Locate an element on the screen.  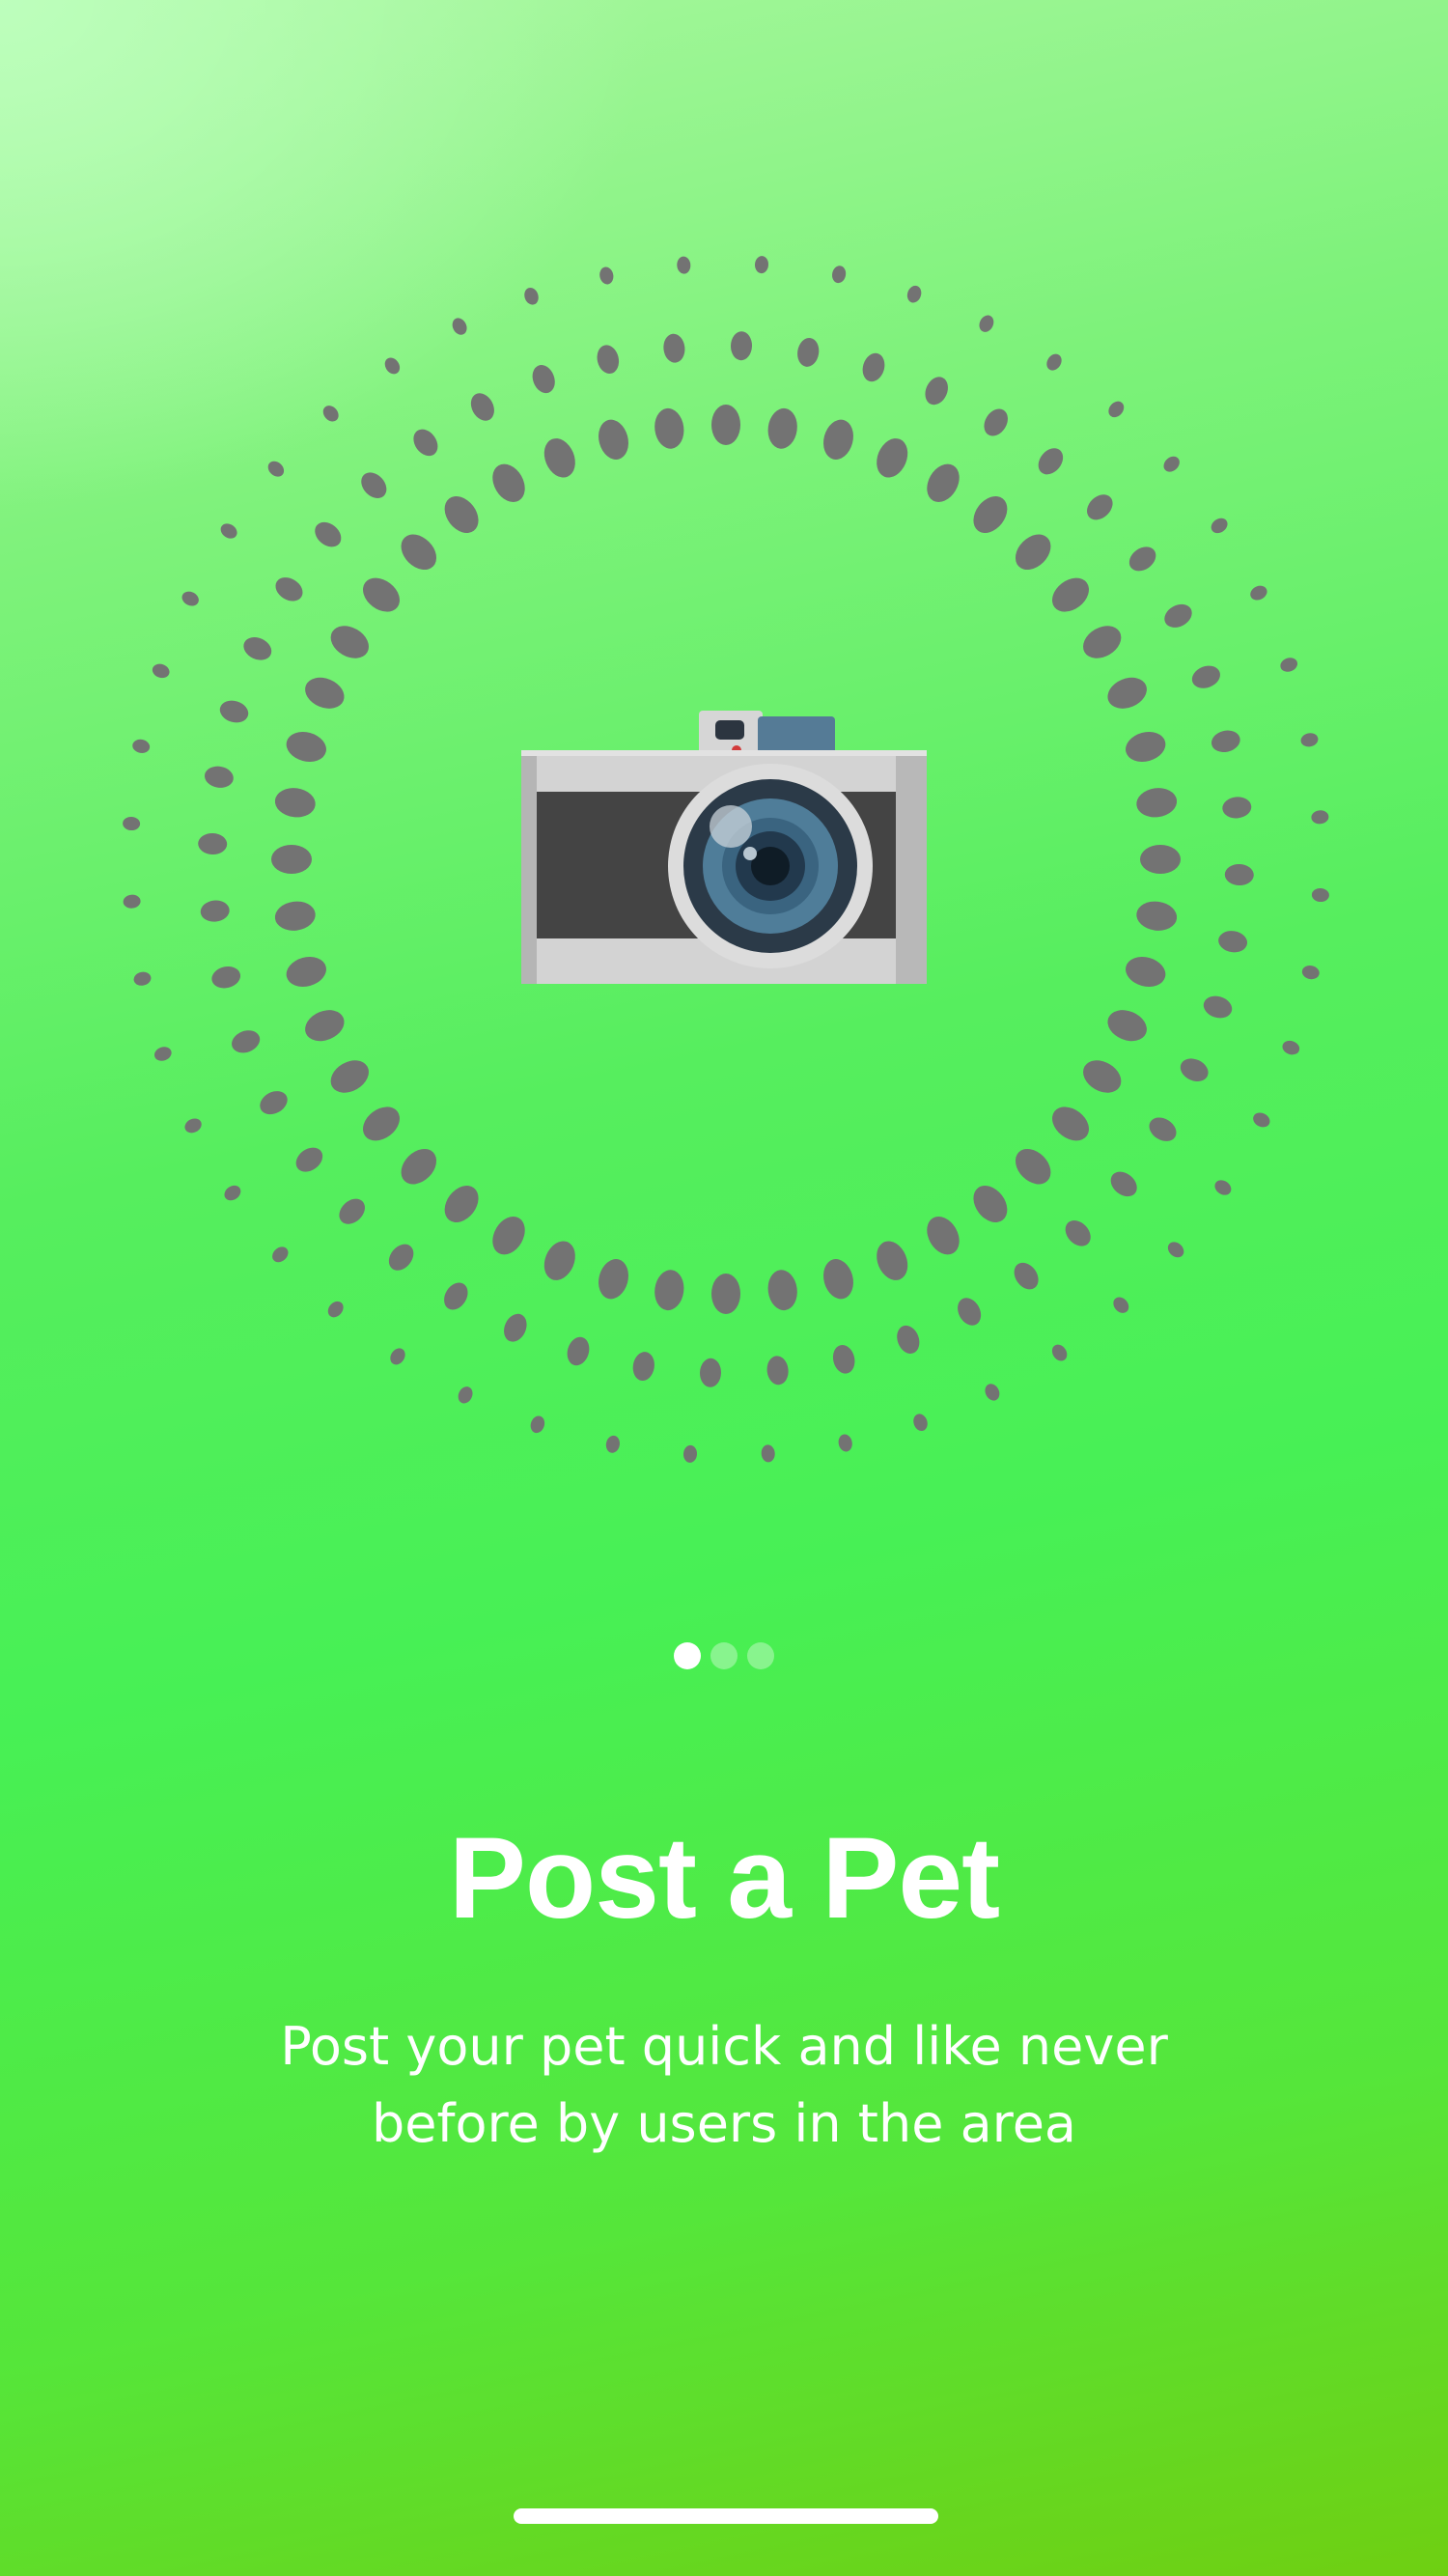
camera-icon is located at coordinates (724, 848).